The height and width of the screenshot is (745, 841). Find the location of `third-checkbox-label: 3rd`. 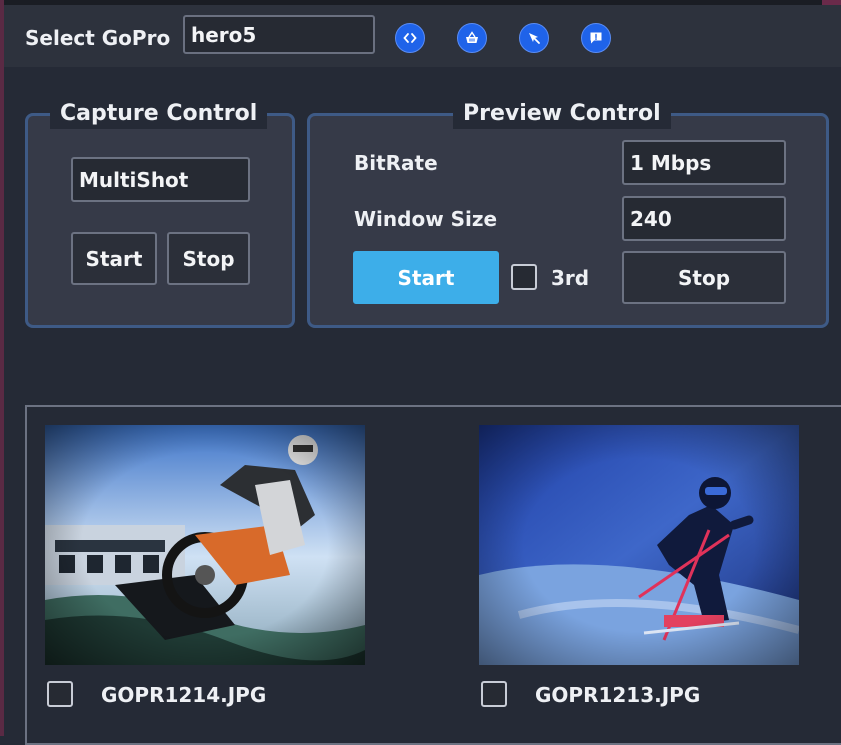

third-checkbox-label: 3rd is located at coordinates (570, 278).